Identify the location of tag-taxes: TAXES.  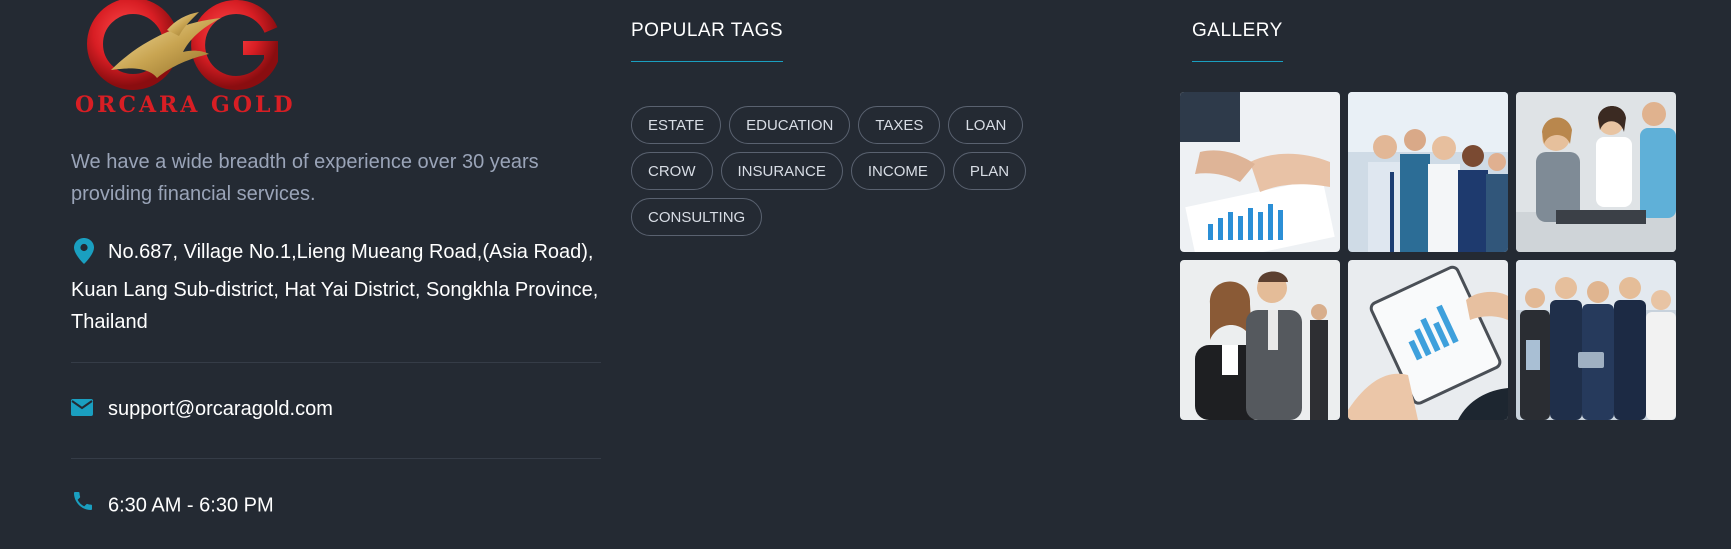
(899, 125).